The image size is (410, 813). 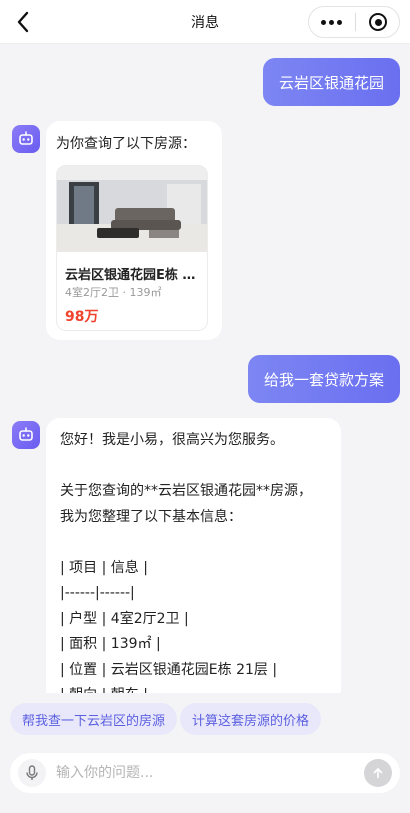 I want to click on question-input, so click(x=206, y=773).